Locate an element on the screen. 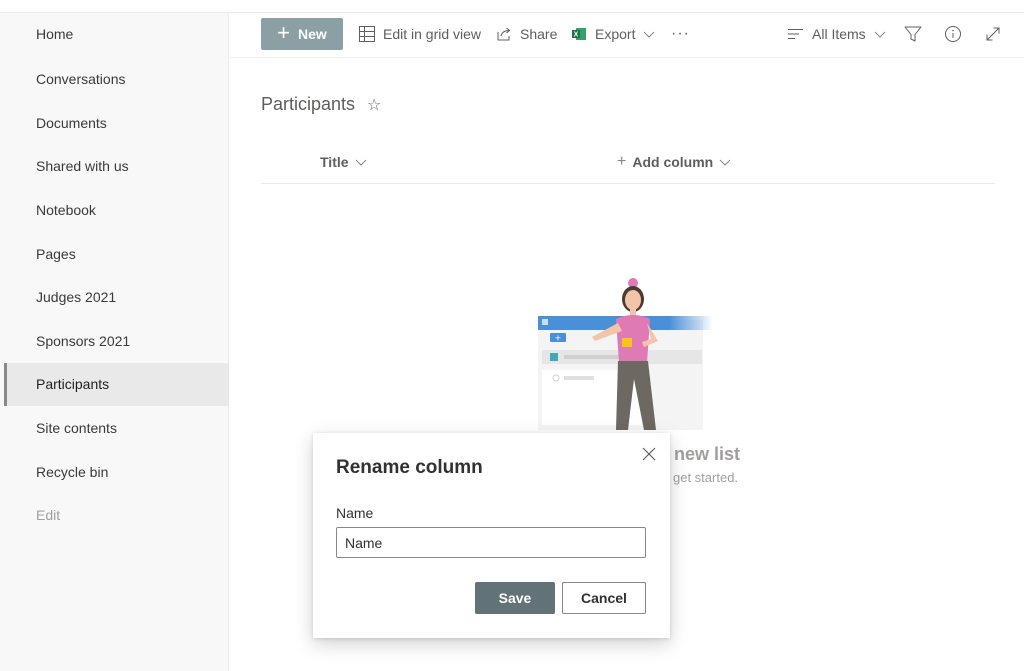 The image size is (1024, 671). edit-grid-view-label: Edit in grid view is located at coordinates (432, 34).